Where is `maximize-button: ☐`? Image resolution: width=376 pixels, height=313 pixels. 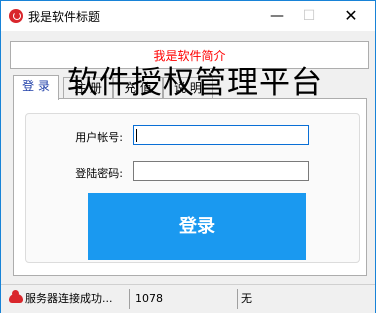 maximize-button: ☐ is located at coordinates (309, 16).